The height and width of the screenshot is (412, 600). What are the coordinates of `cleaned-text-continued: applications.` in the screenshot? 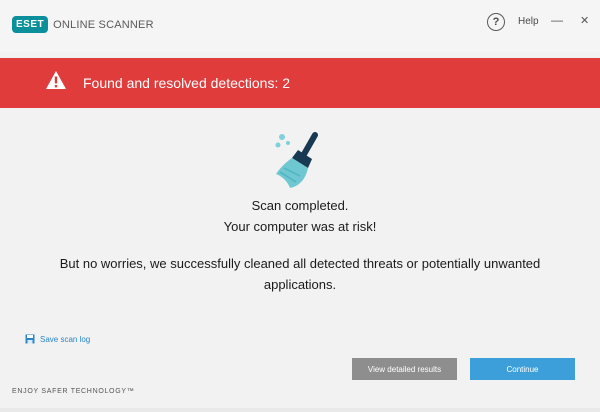 It's located at (300, 284).